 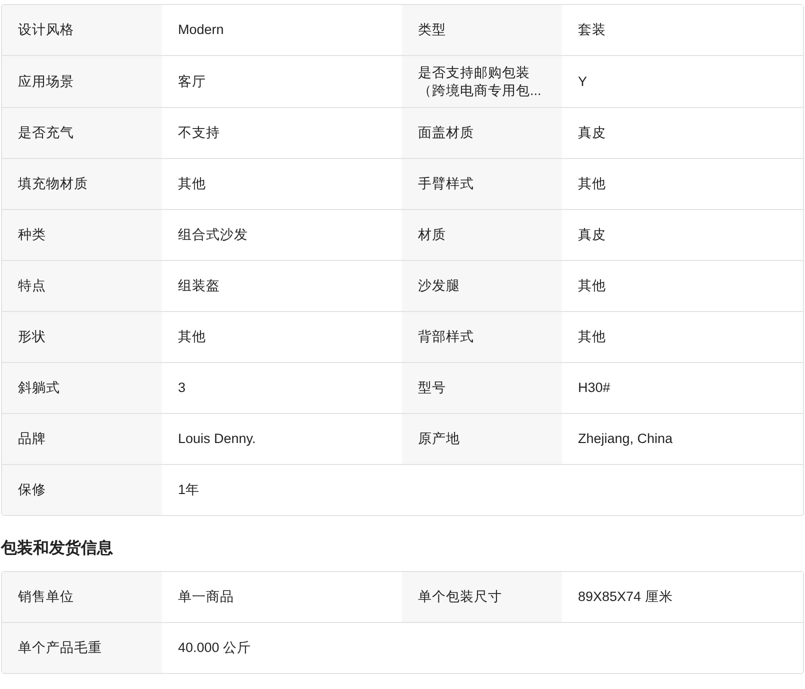 I want to click on attribute-label: 型号, so click(x=482, y=388).